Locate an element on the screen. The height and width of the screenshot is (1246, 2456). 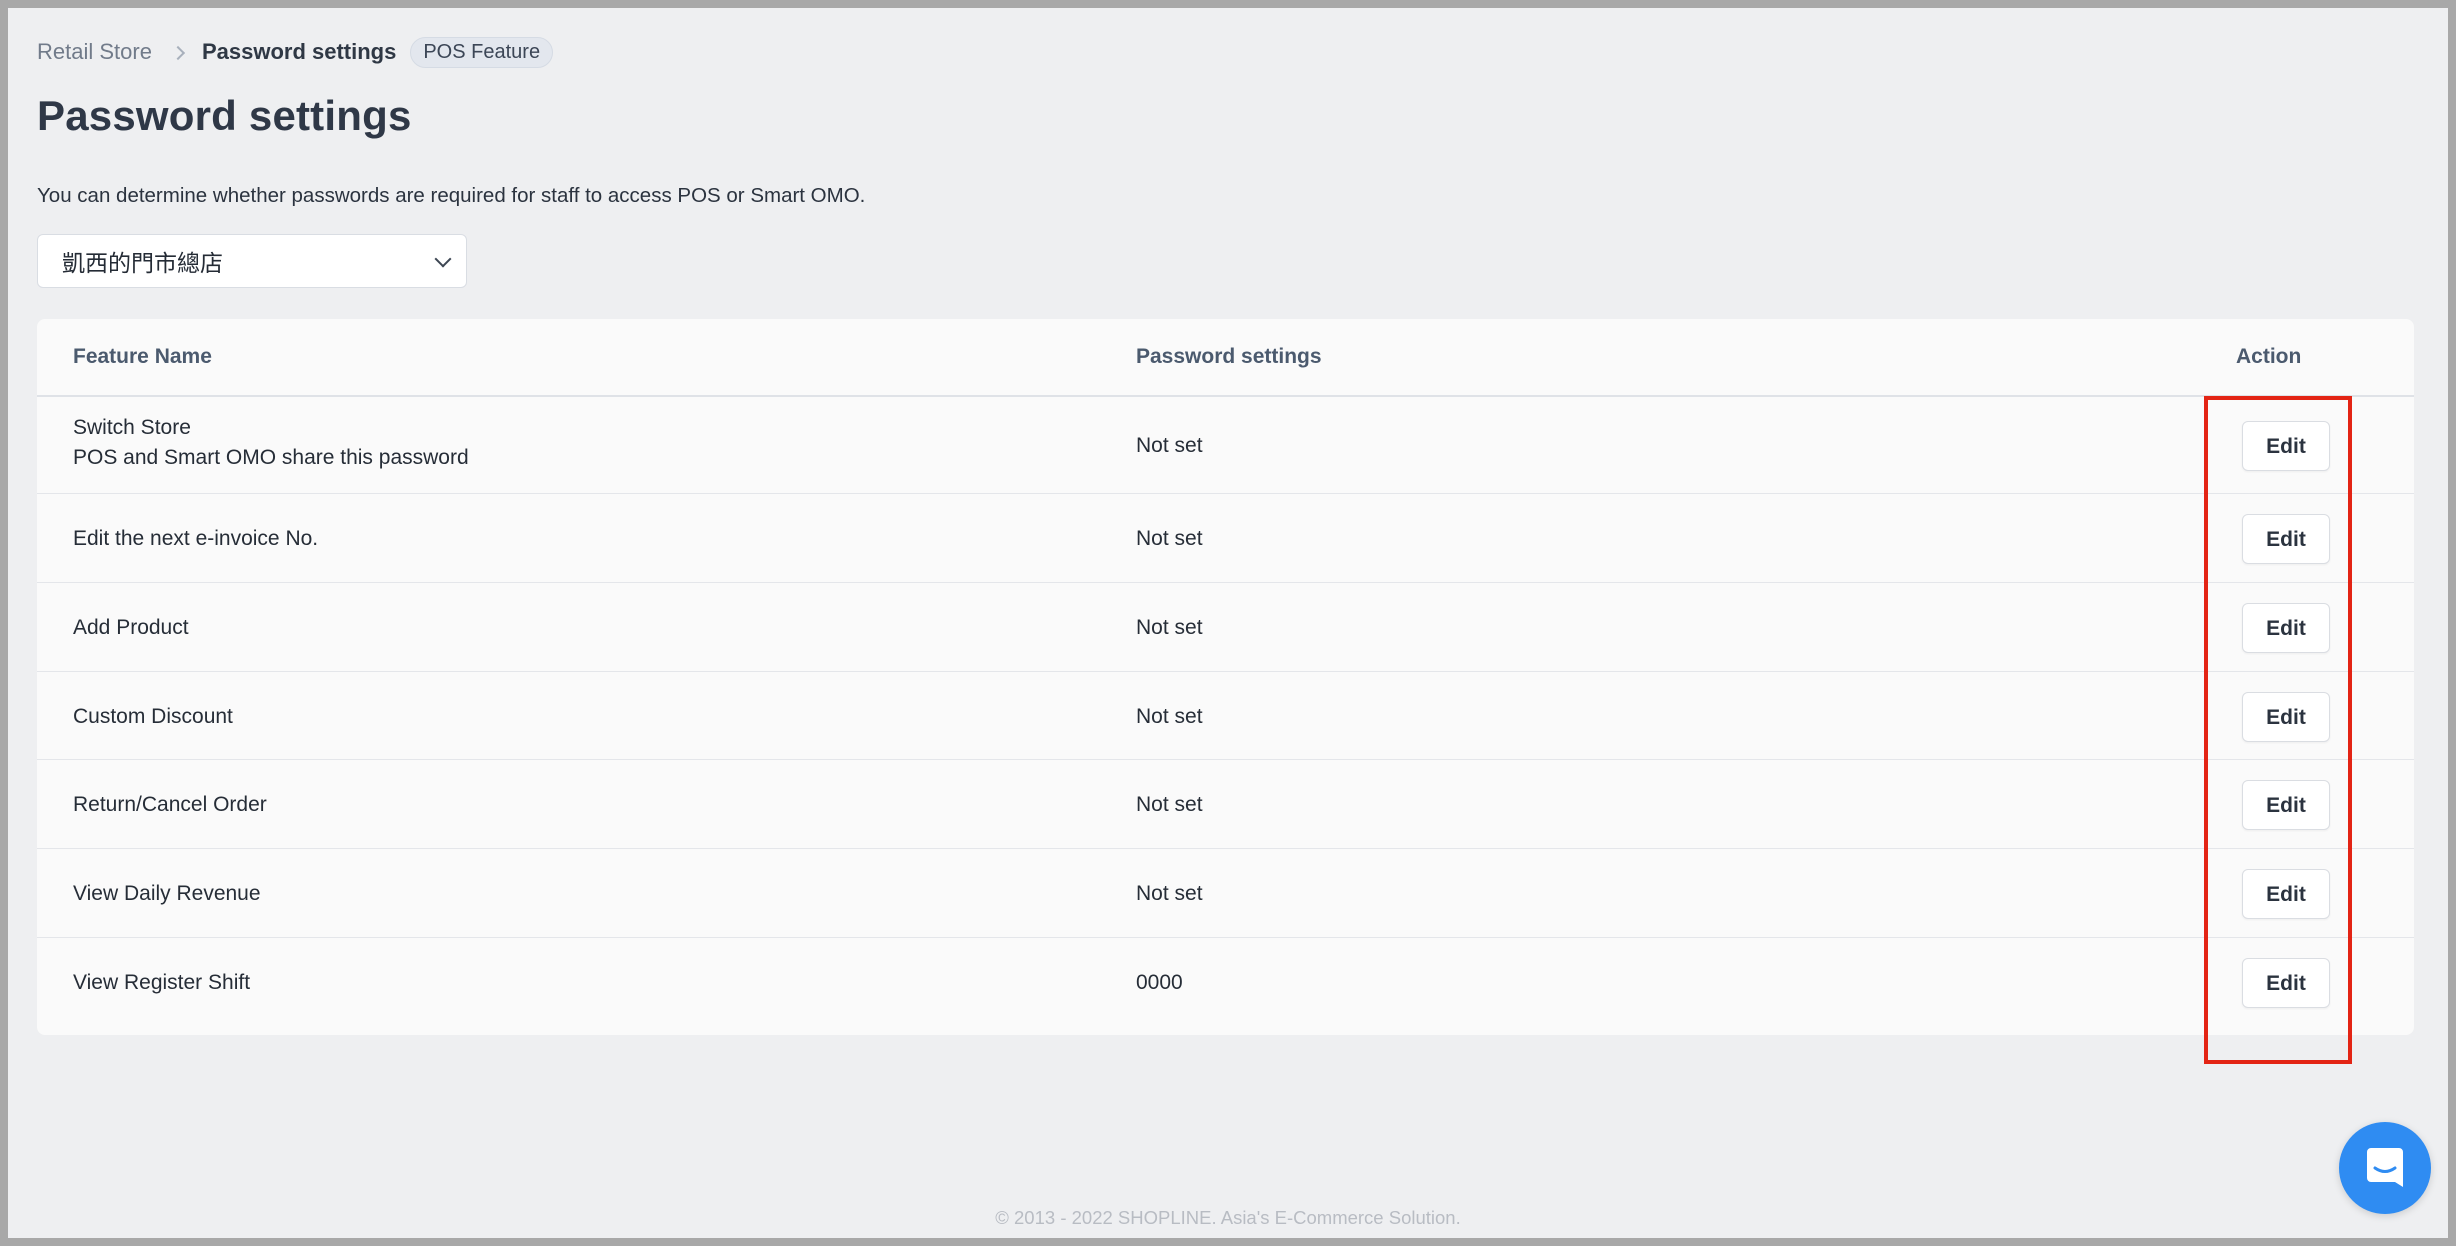
feature-name: Custom Discount is located at coordinates (153, 716).